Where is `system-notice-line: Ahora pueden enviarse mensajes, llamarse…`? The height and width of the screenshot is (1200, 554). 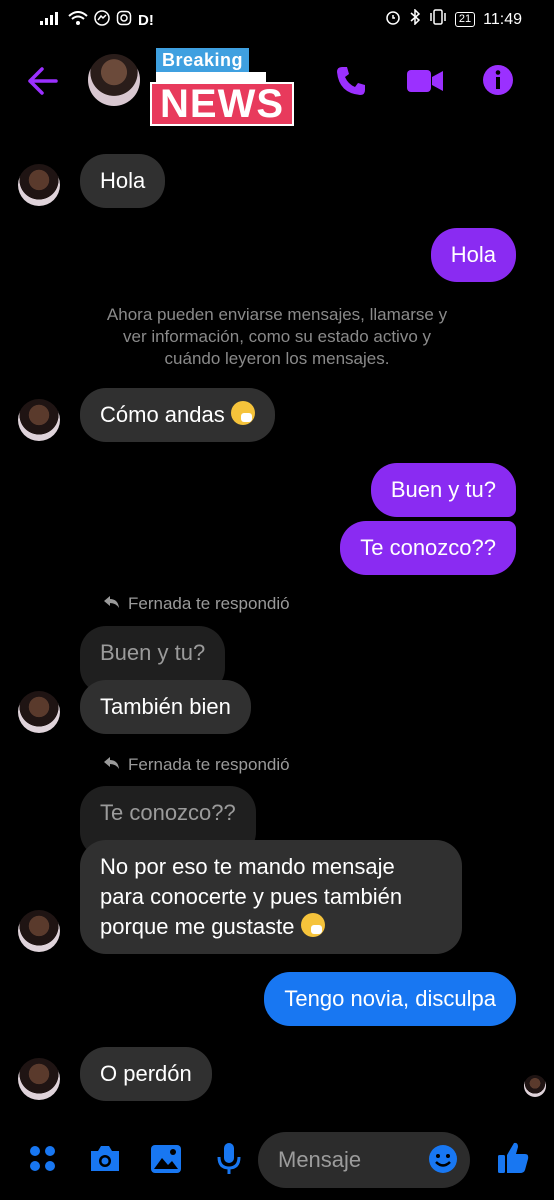 system-notice-line: Ahora pueden enviarse mensajes, llamarse… is located at coordinates (277, 314).